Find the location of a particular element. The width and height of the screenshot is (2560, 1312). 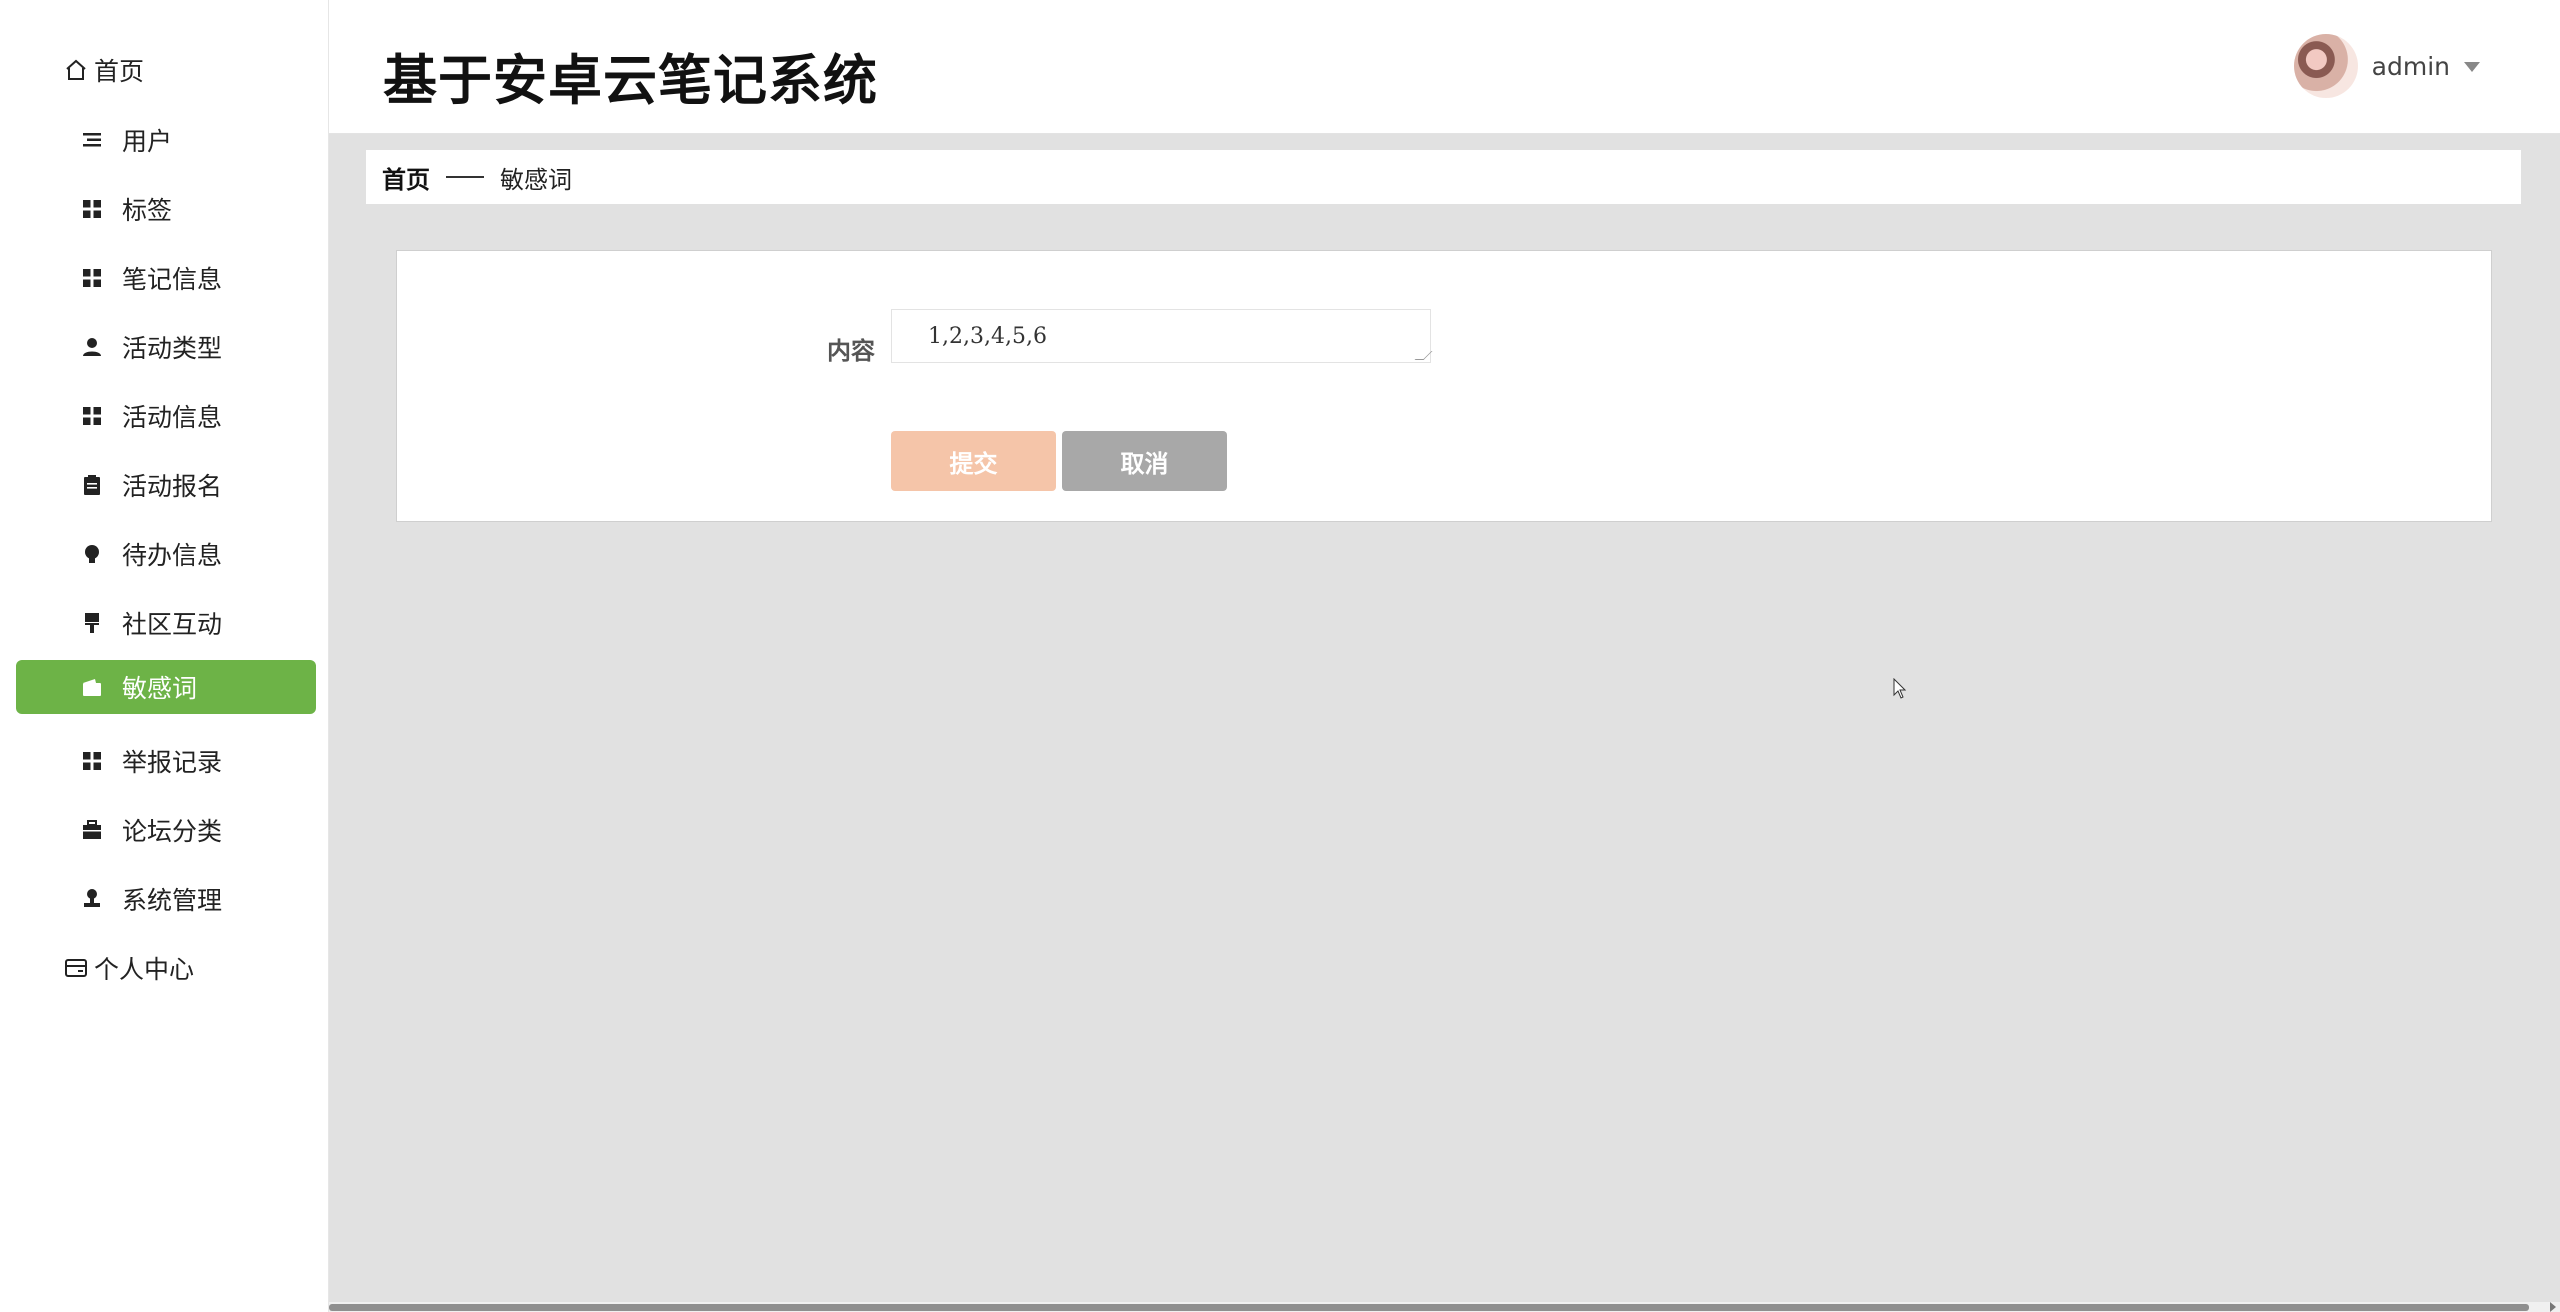

chevron-down-icon is located at coordinates (2472, 67).